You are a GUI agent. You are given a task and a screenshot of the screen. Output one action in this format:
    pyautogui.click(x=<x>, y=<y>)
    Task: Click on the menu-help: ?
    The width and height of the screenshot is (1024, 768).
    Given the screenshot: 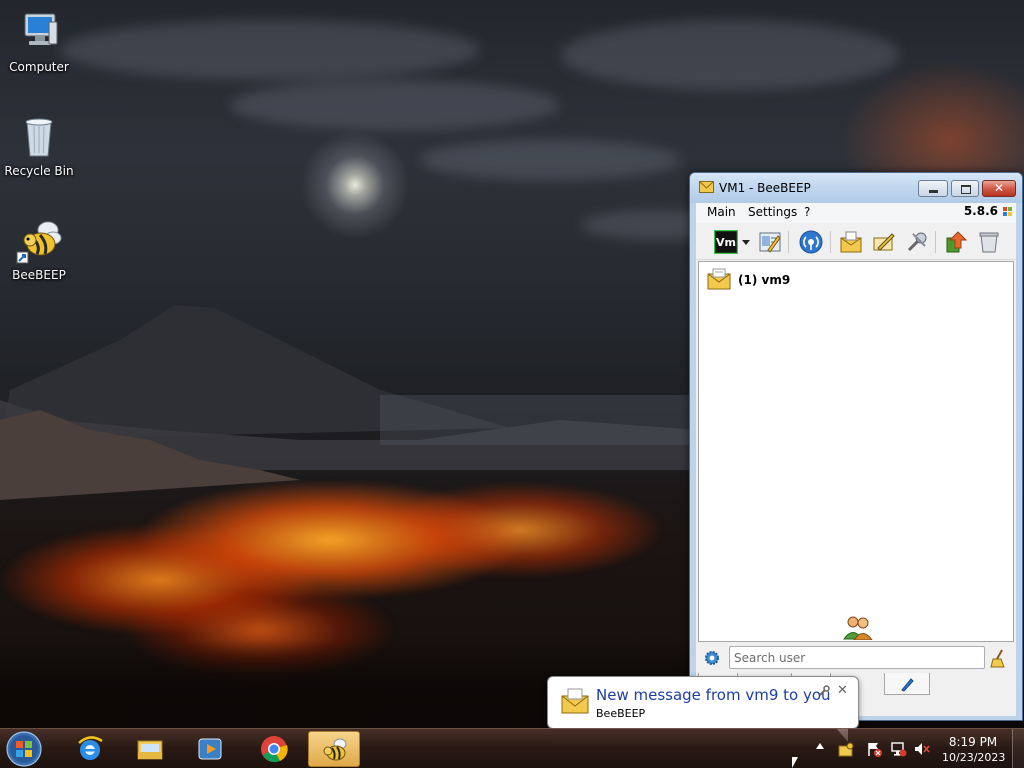 What is the action you would take?
    pyautogui.click(x=807, y=212)
    